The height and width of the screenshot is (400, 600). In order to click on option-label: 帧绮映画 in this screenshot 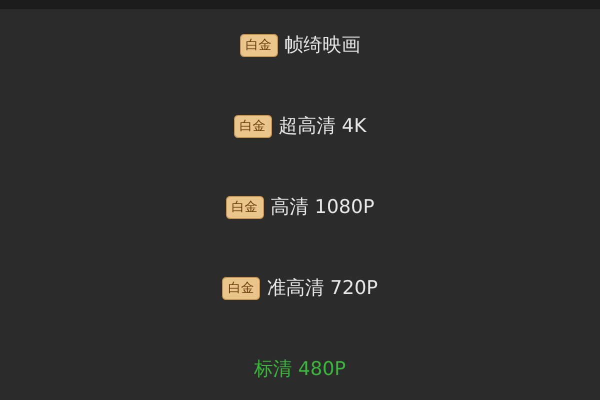, I will do `click(322, 45)`.